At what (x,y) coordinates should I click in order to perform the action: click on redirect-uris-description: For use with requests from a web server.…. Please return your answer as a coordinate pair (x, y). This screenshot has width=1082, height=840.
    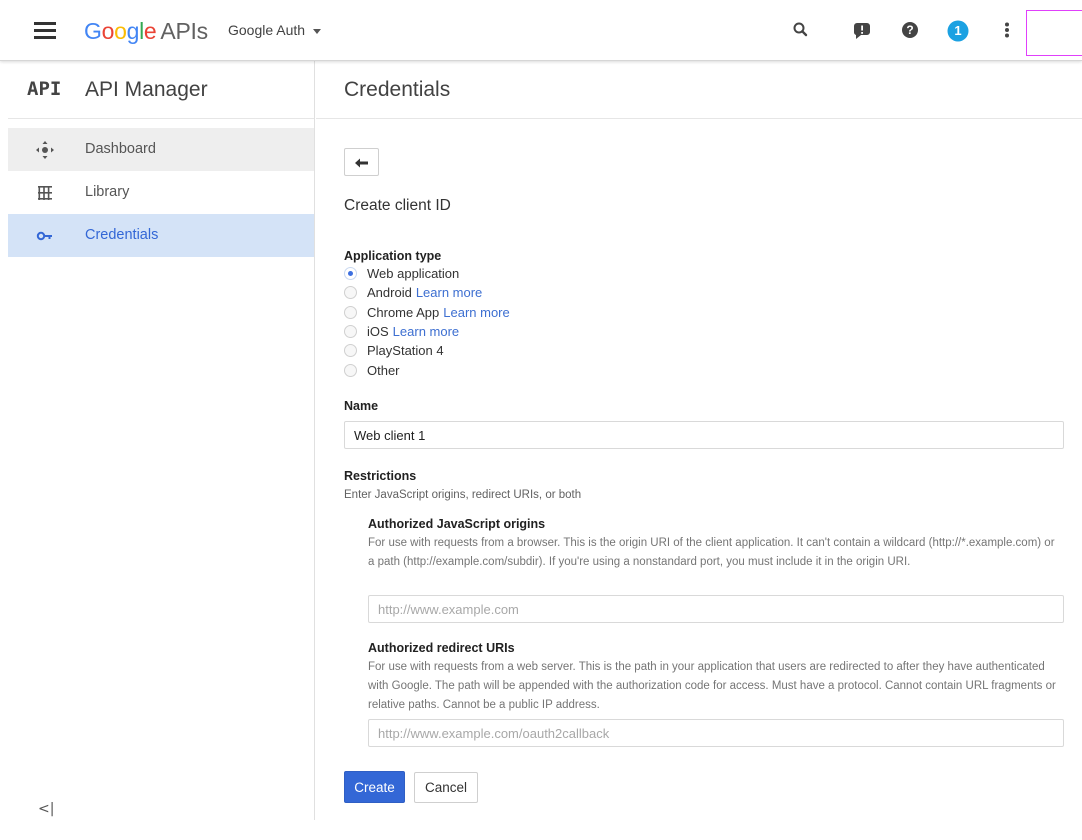
    Looking at the image, I should click on (712, 686).